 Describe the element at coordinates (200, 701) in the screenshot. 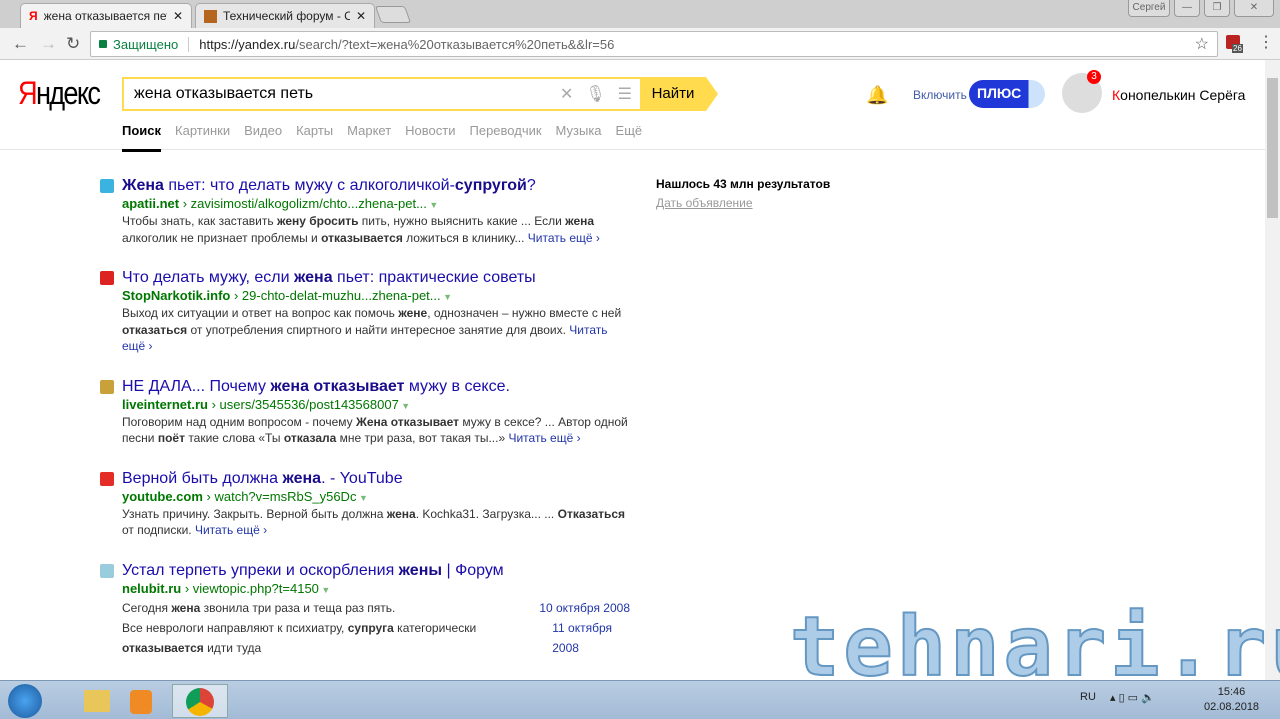

I see `chrome-taskbar-icon` at that location.